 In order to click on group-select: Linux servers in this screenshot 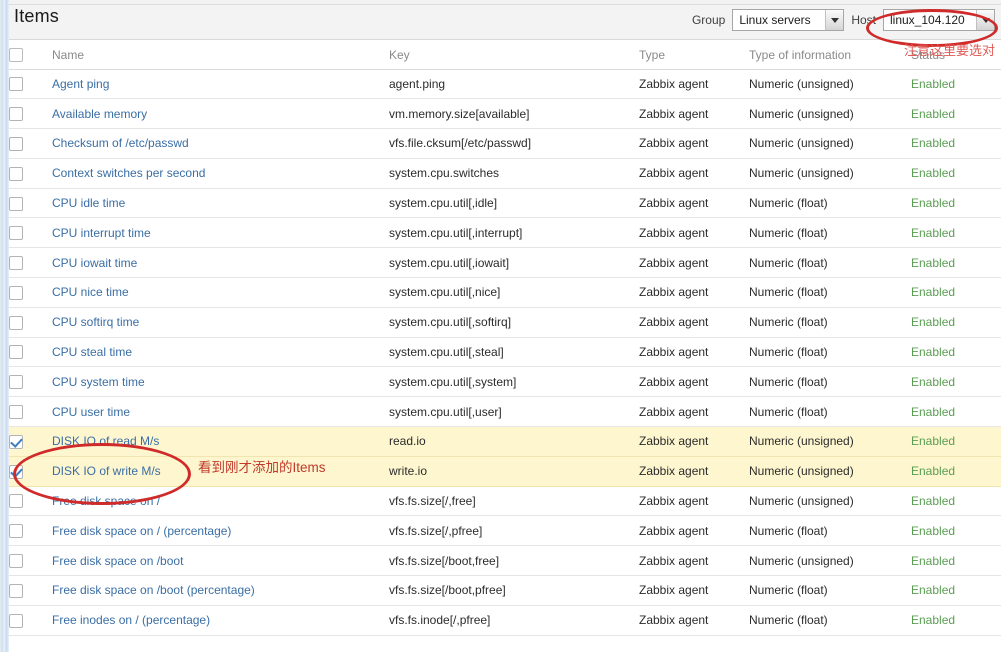, I will do `click(788, 20)`.